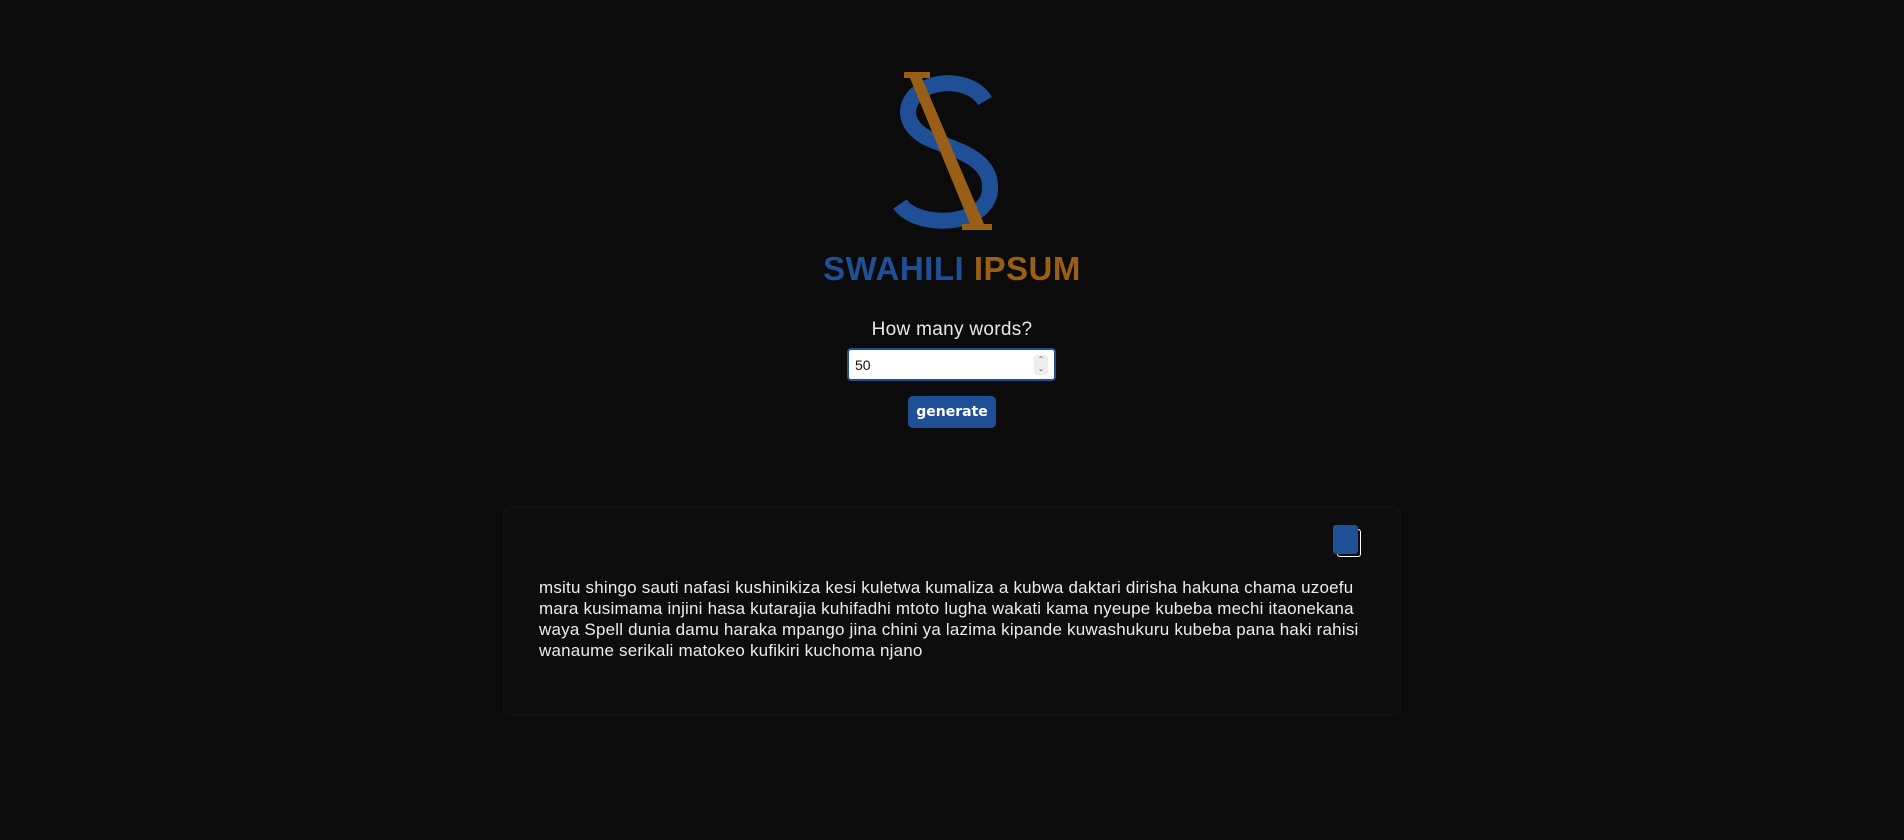 The image size is (1904, 840). Describe the element at coordinates (945, 151) in the screenshot. I see `swahili-ipsum-logo-icon` at that location.